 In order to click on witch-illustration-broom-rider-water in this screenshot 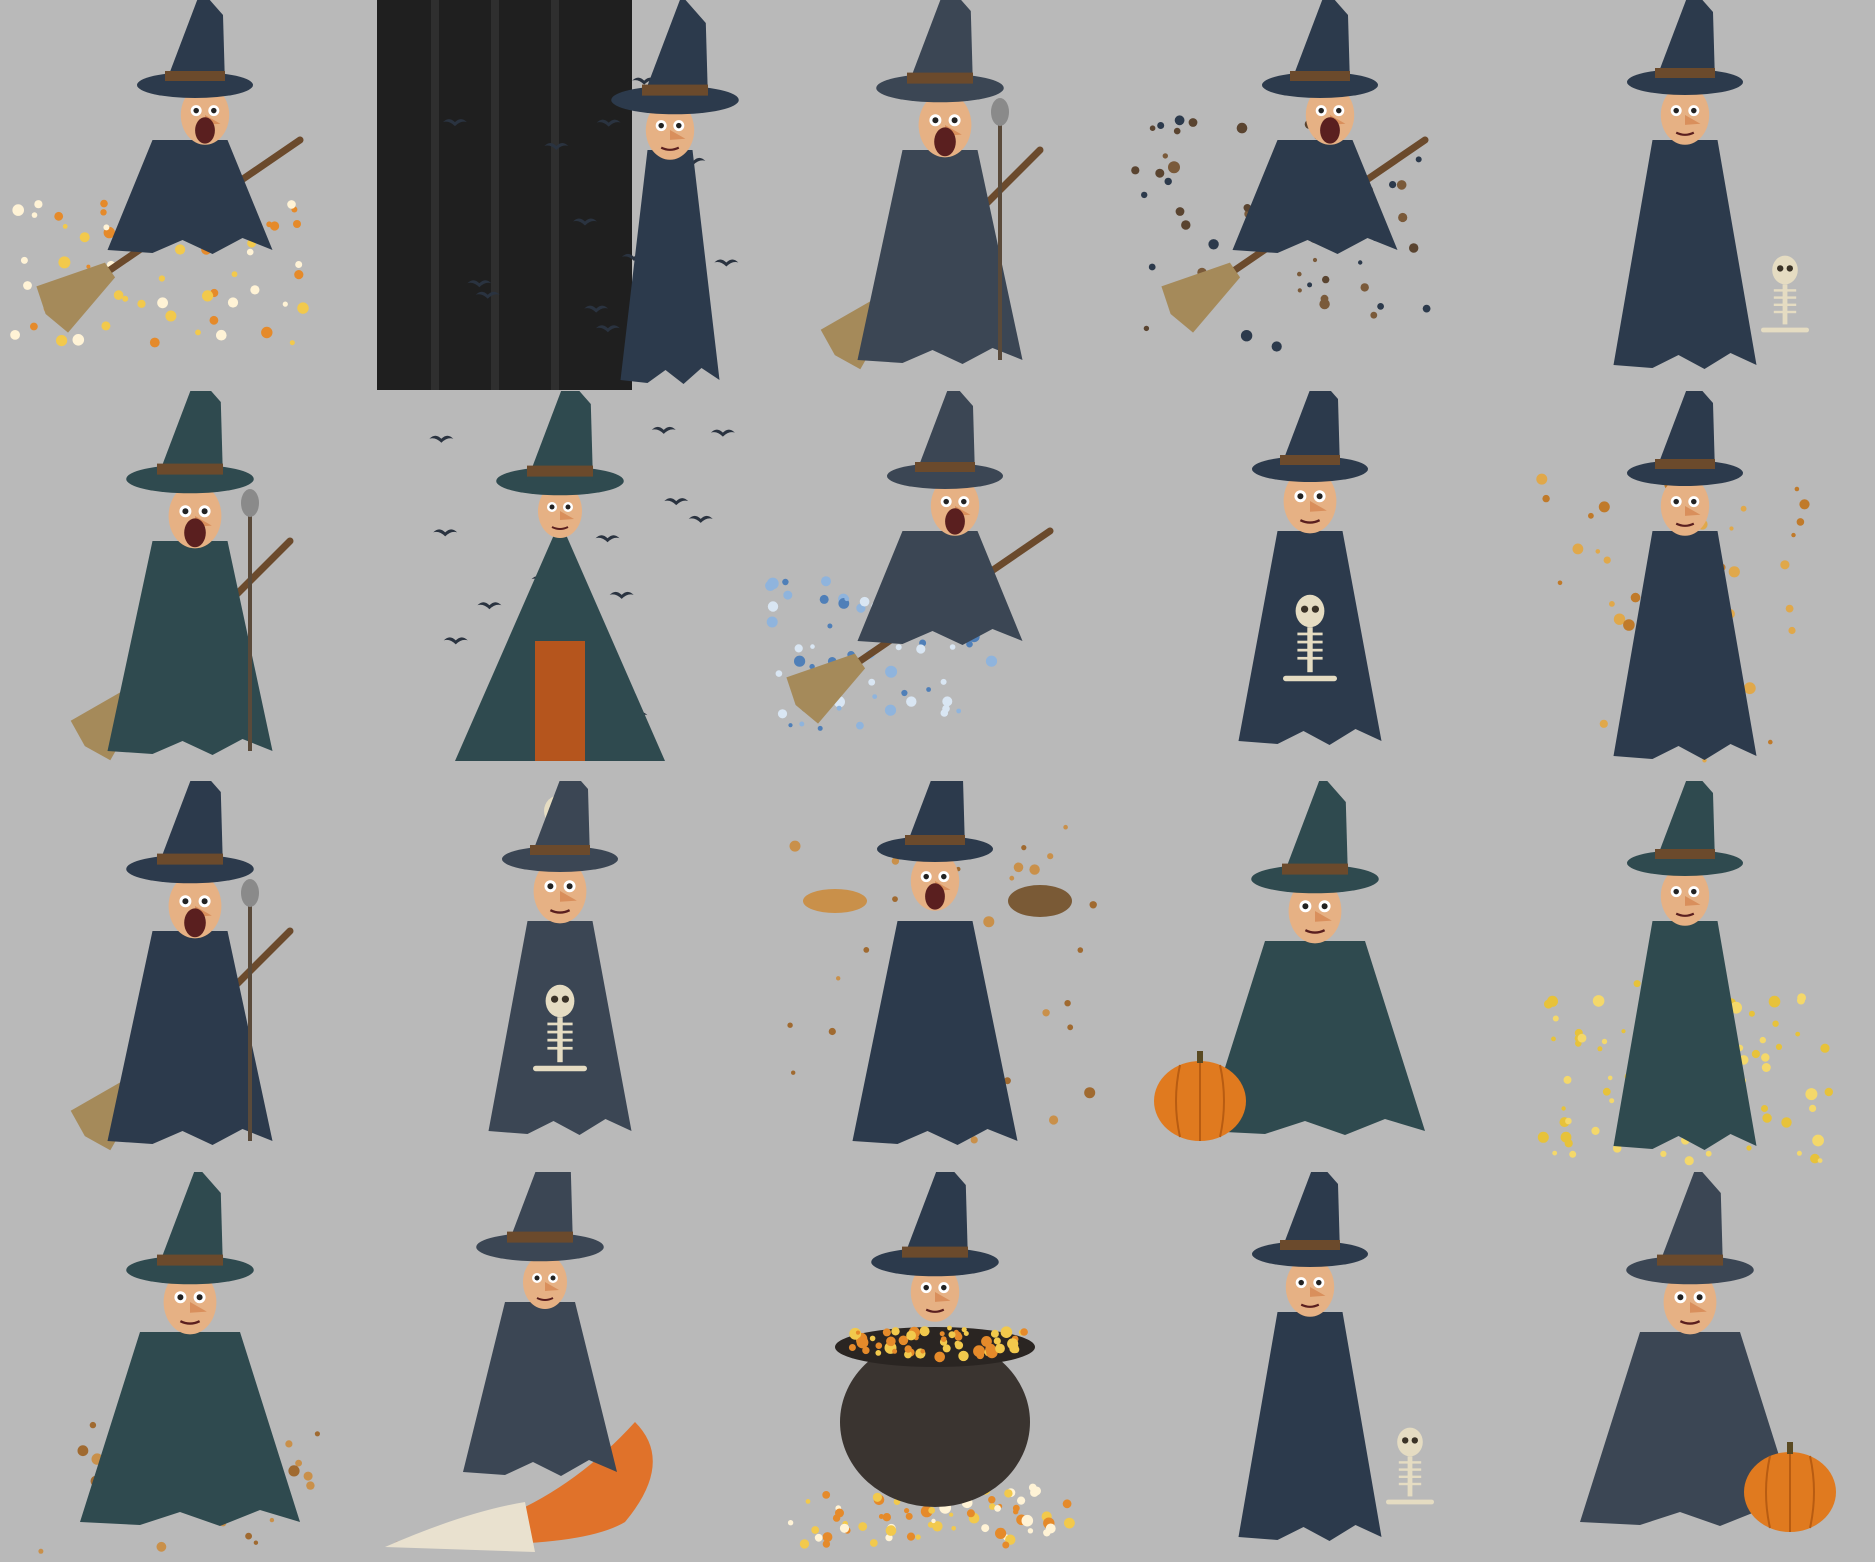, I will do `click(937, 586)`.